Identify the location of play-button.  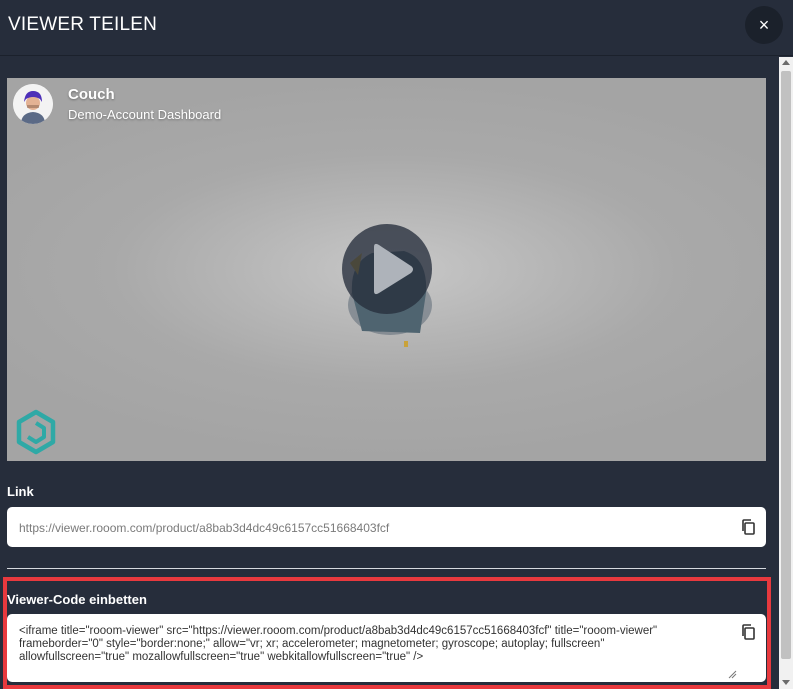
(387, 269).